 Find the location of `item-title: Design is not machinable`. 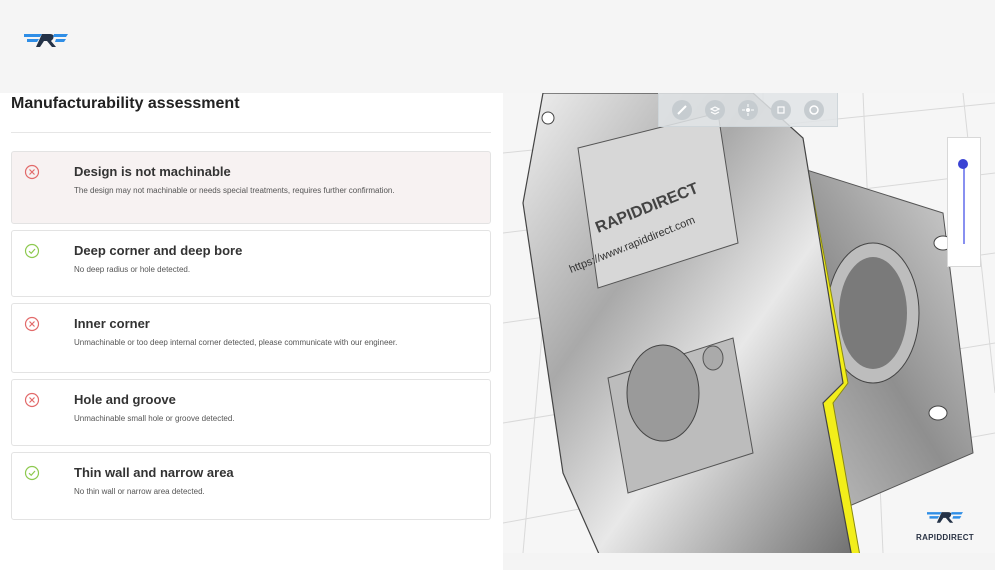

item-title: Design is not machinable is located at coordinates (152, 171).